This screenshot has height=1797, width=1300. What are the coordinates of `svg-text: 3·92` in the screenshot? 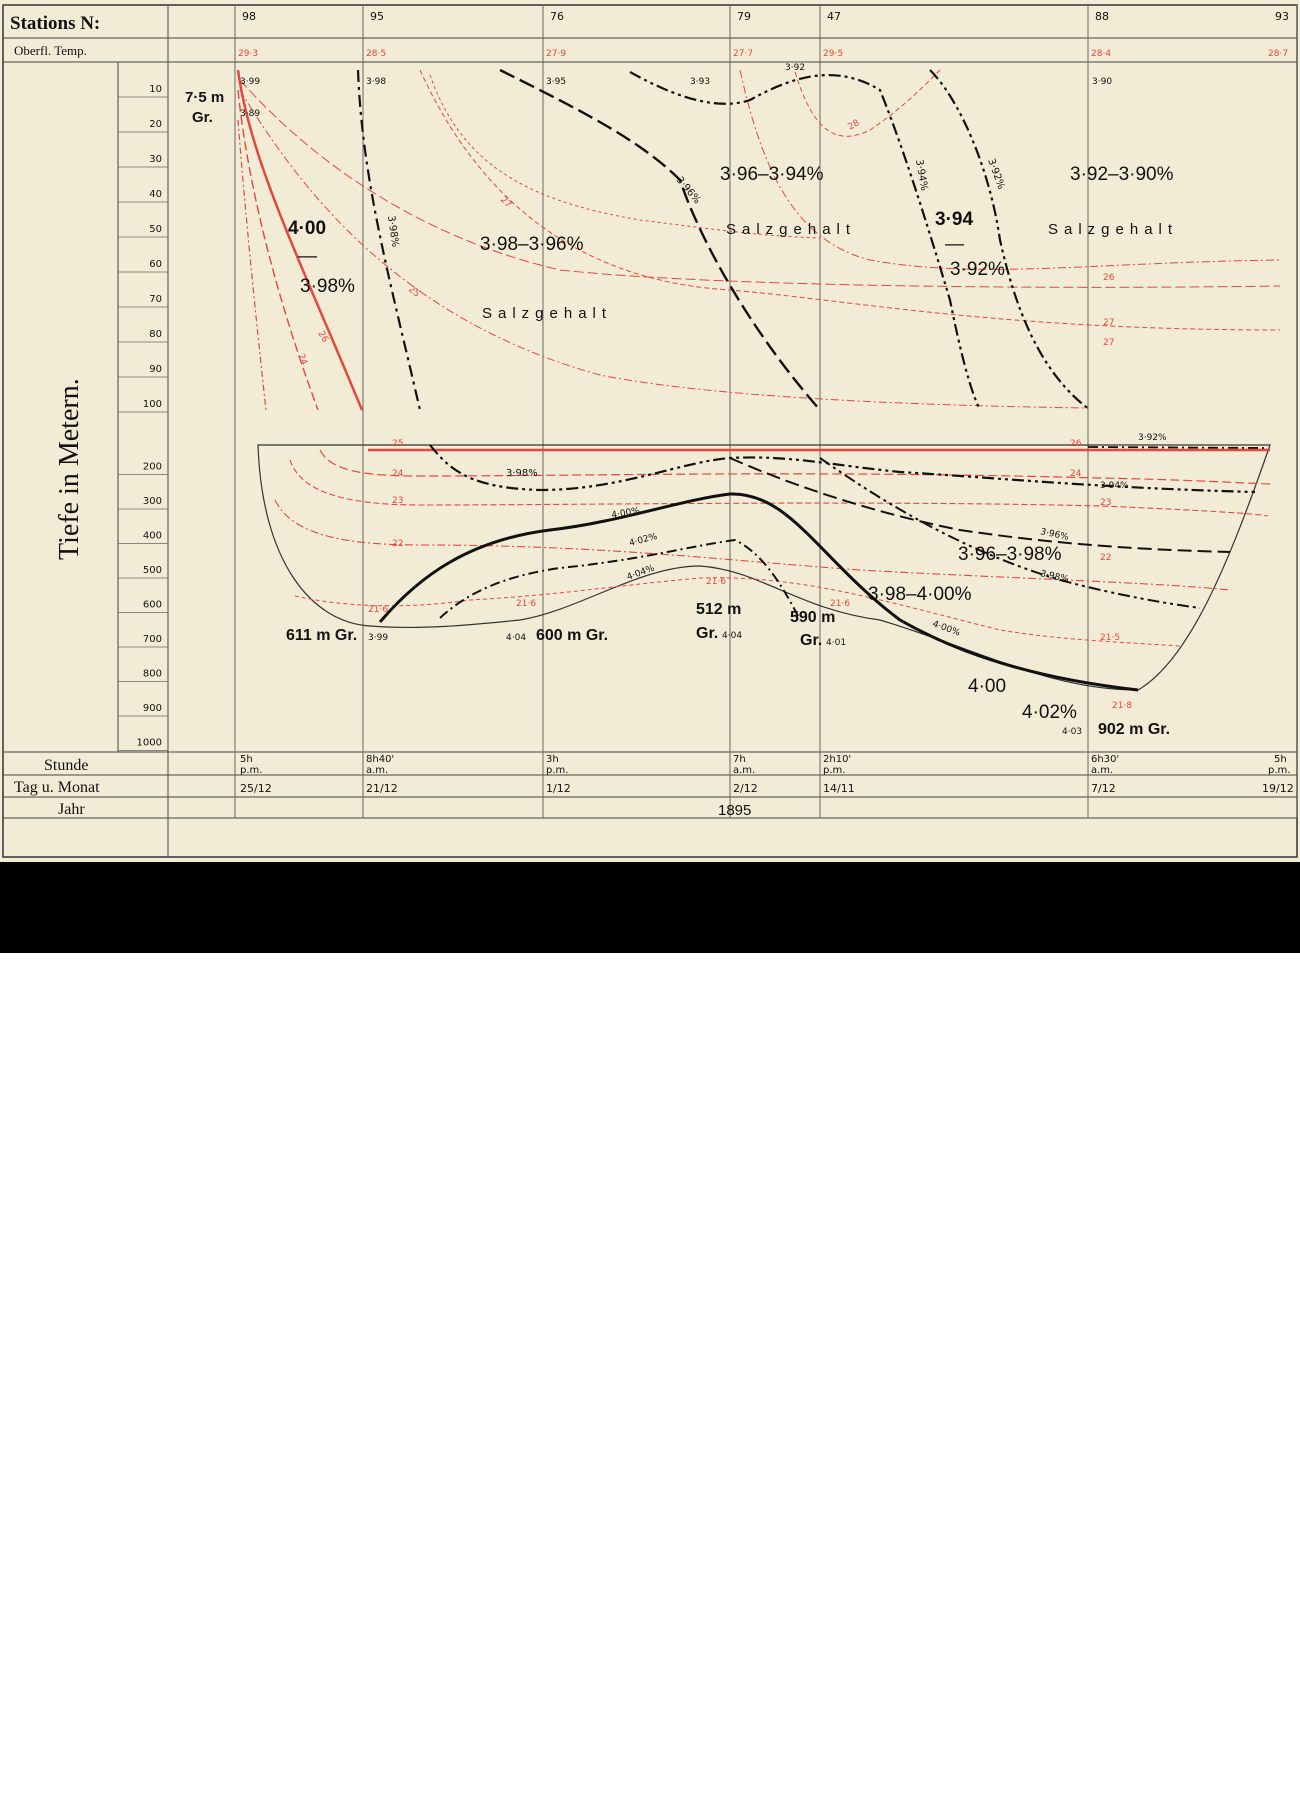 It's located at (795, 68).